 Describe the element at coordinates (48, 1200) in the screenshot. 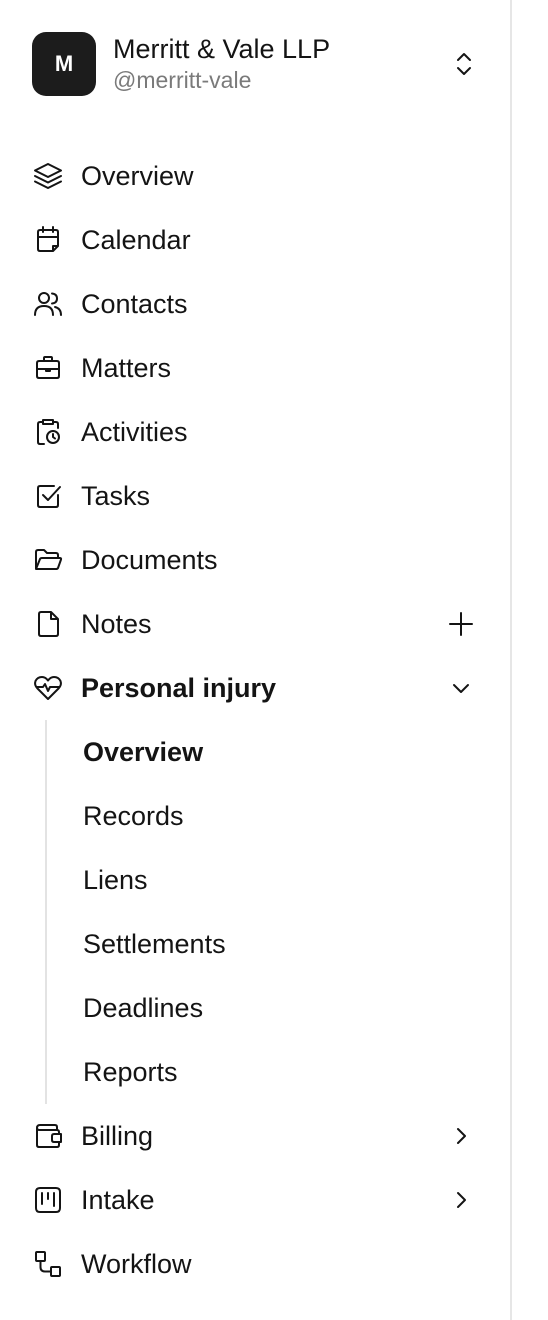

I see `kanban-icon` at that location.